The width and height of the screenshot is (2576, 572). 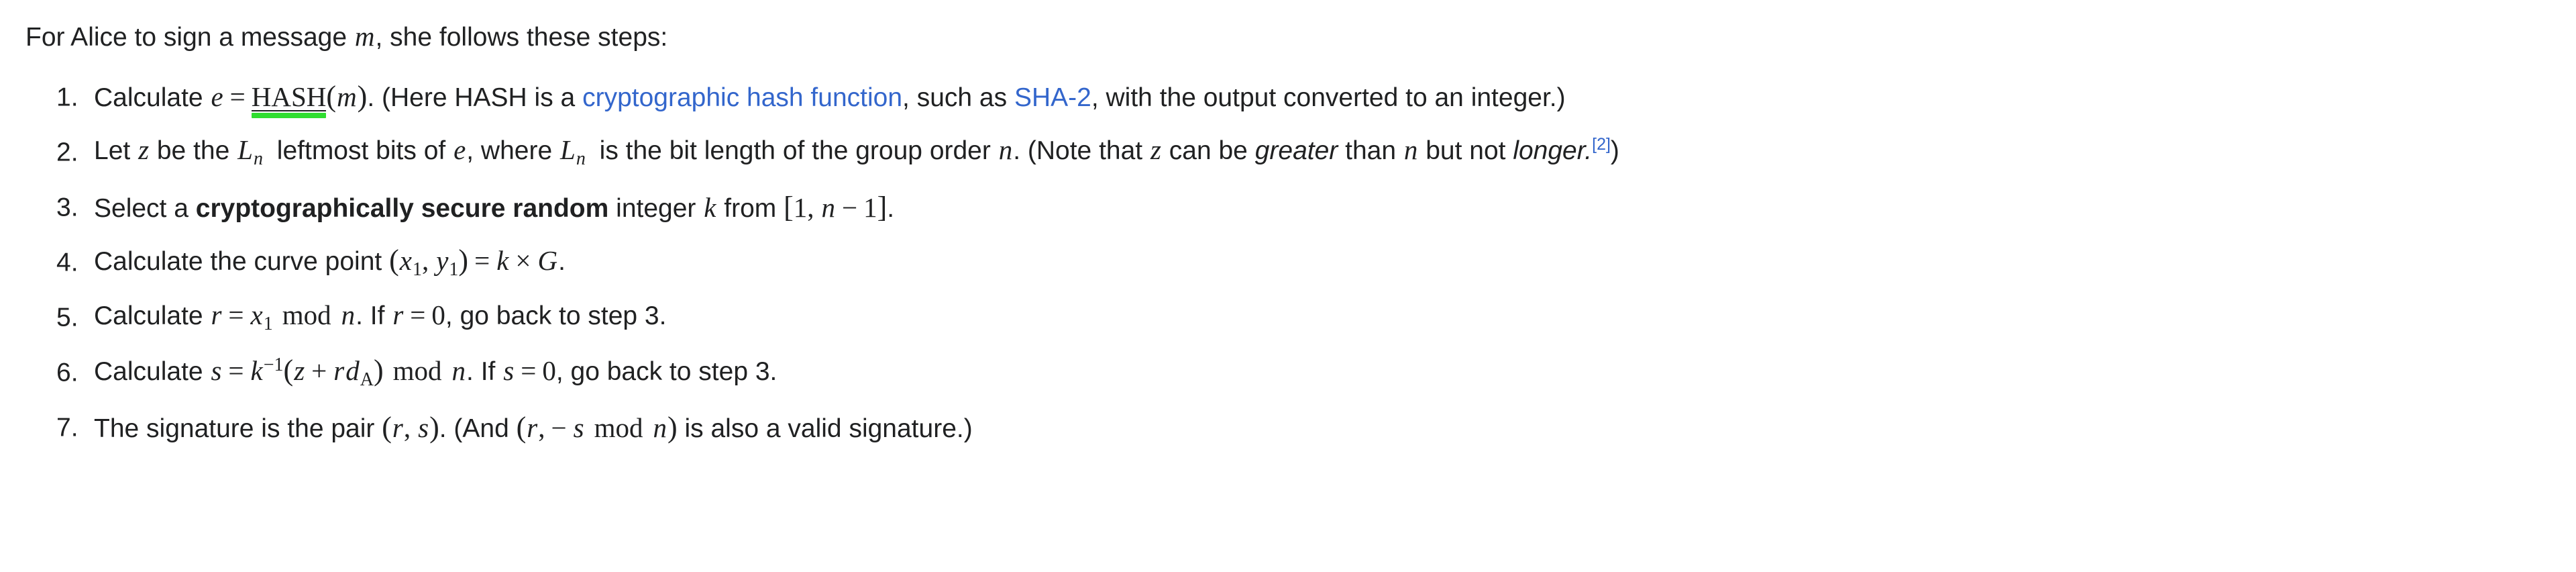 I want to click on step6-plus-operator: +, so click(x=319, y=370).